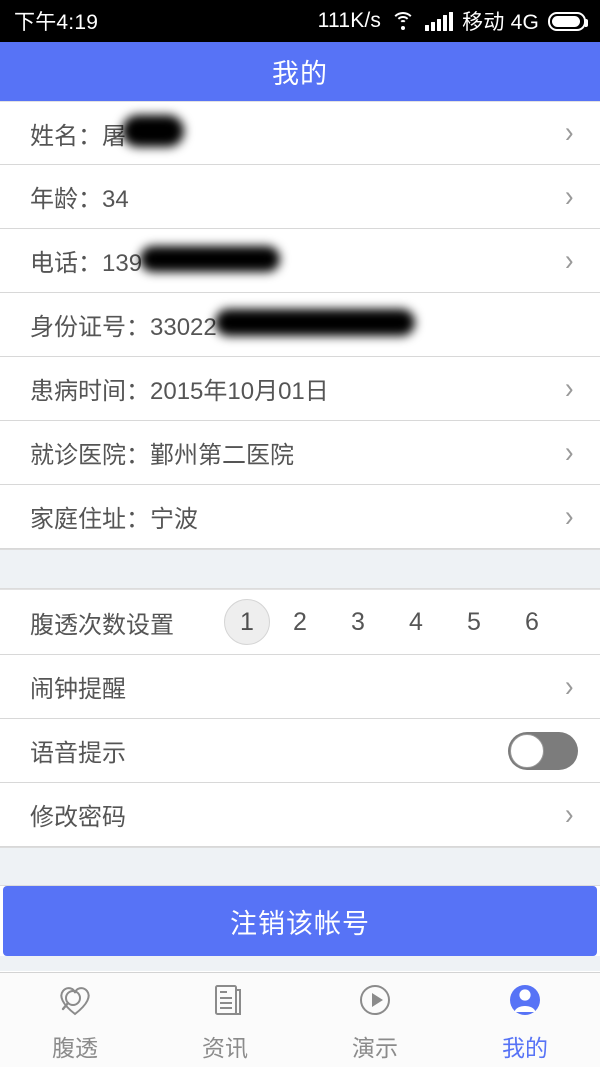  What do you see at coordinates (75, 1000) in the screenshot?
I see `heart-search-icon` at bounding box center [75, 1000].